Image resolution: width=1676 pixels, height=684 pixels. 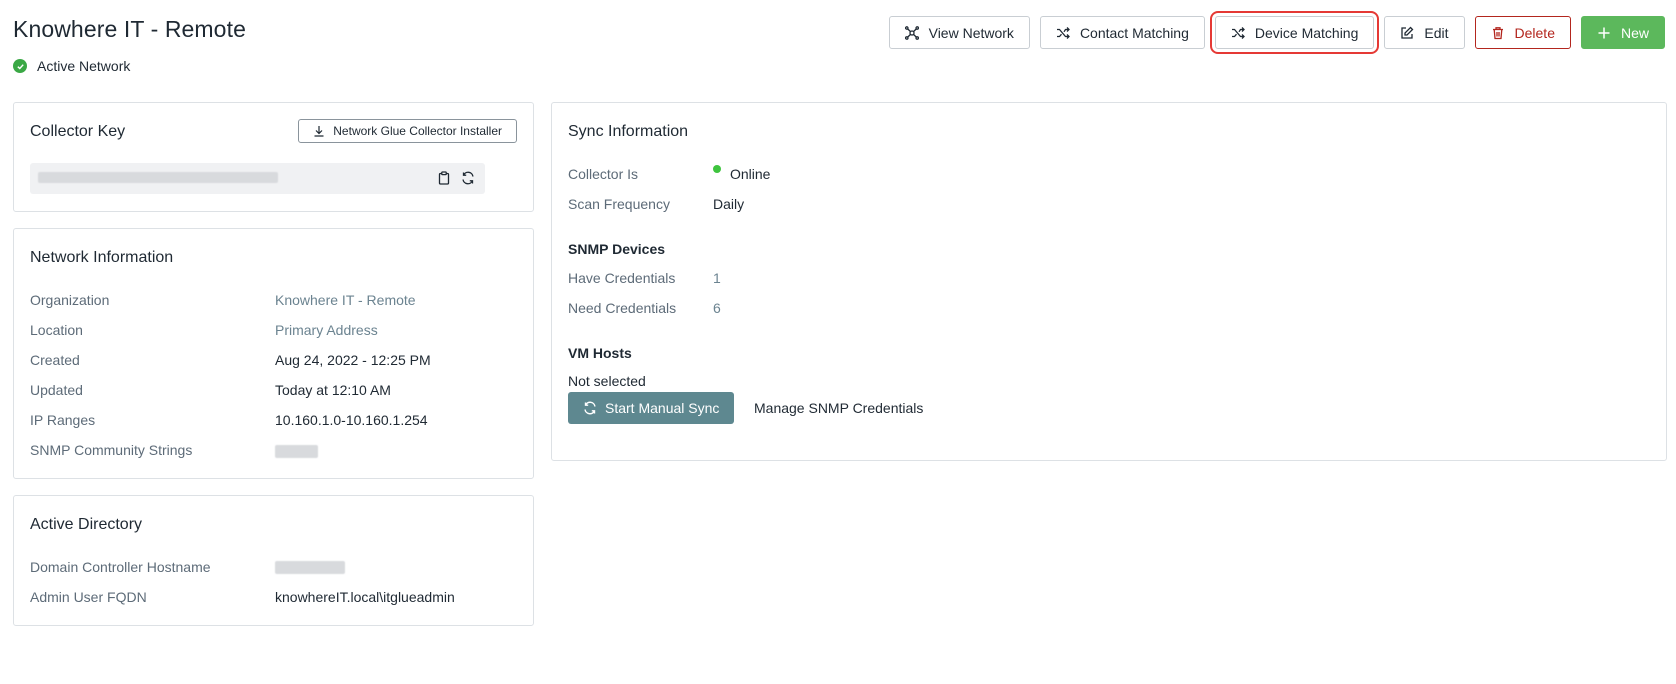 I want to click on ad-label: Domain Controller Hostname, so click(x=120, y=567).